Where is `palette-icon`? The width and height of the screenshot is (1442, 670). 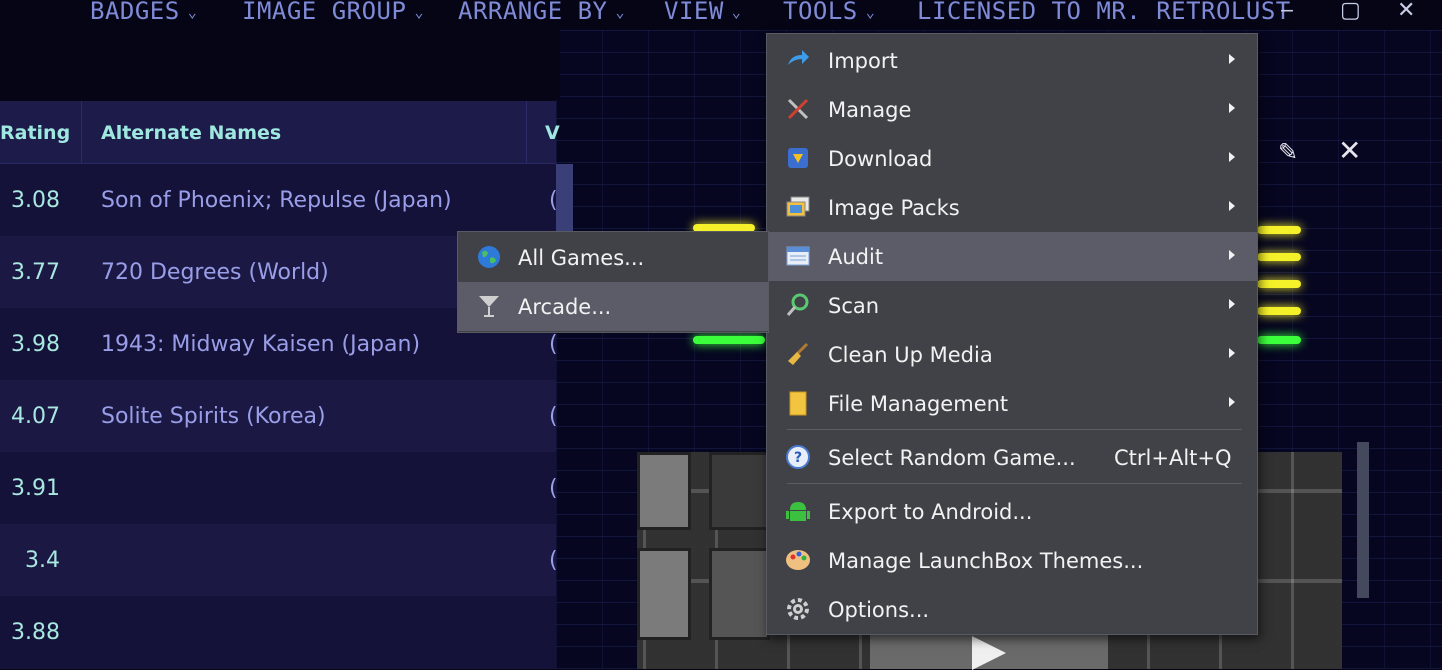
palette-icon is located at coordinates (798, 560).